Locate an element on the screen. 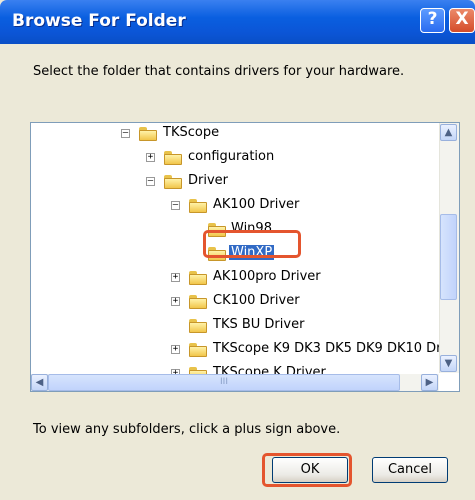 The height and width of the screenshot is (500, 475). scroll-left-button: ◀ is located at coordinates (39, 382).